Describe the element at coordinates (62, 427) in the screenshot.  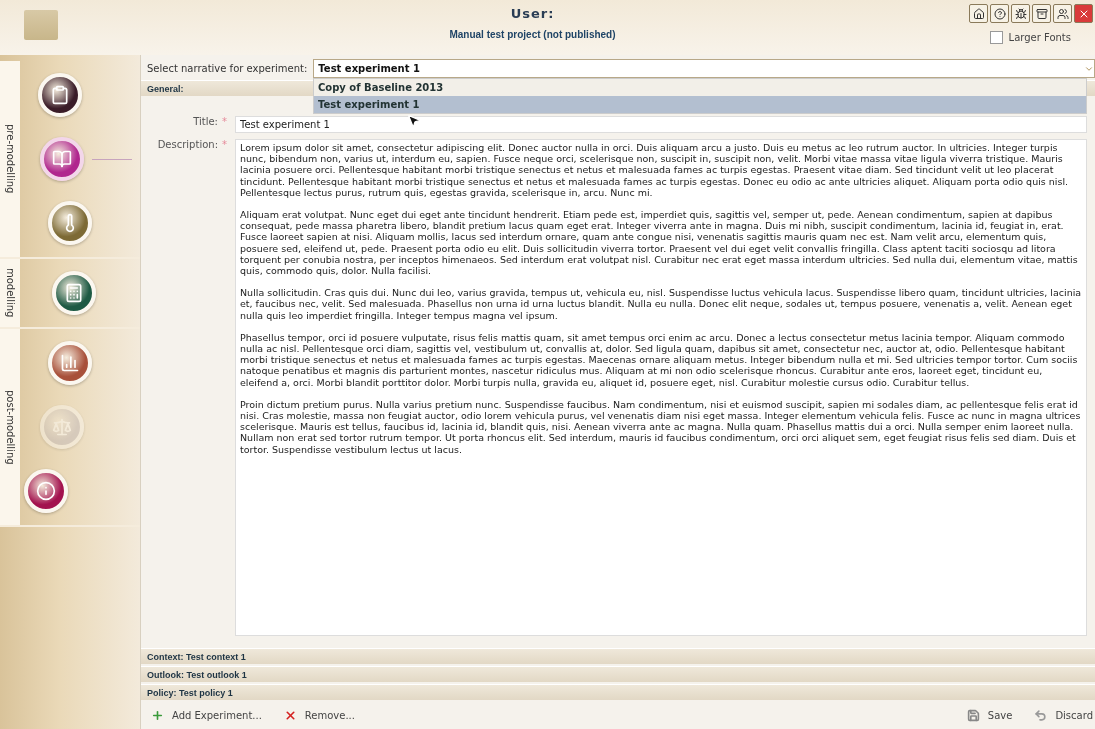
I see `scales-icon` at that location.